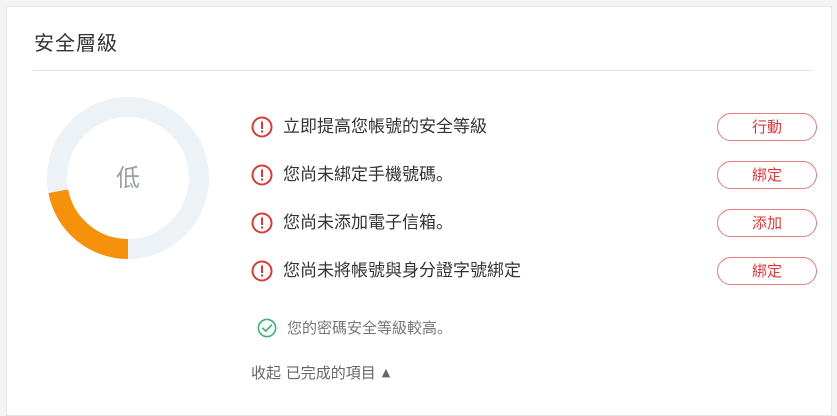  Describe the element at coordinates (402, 271) in the screenshot. I see `task-text: 您尚未將帳號與身分證字號綁定` at that location.